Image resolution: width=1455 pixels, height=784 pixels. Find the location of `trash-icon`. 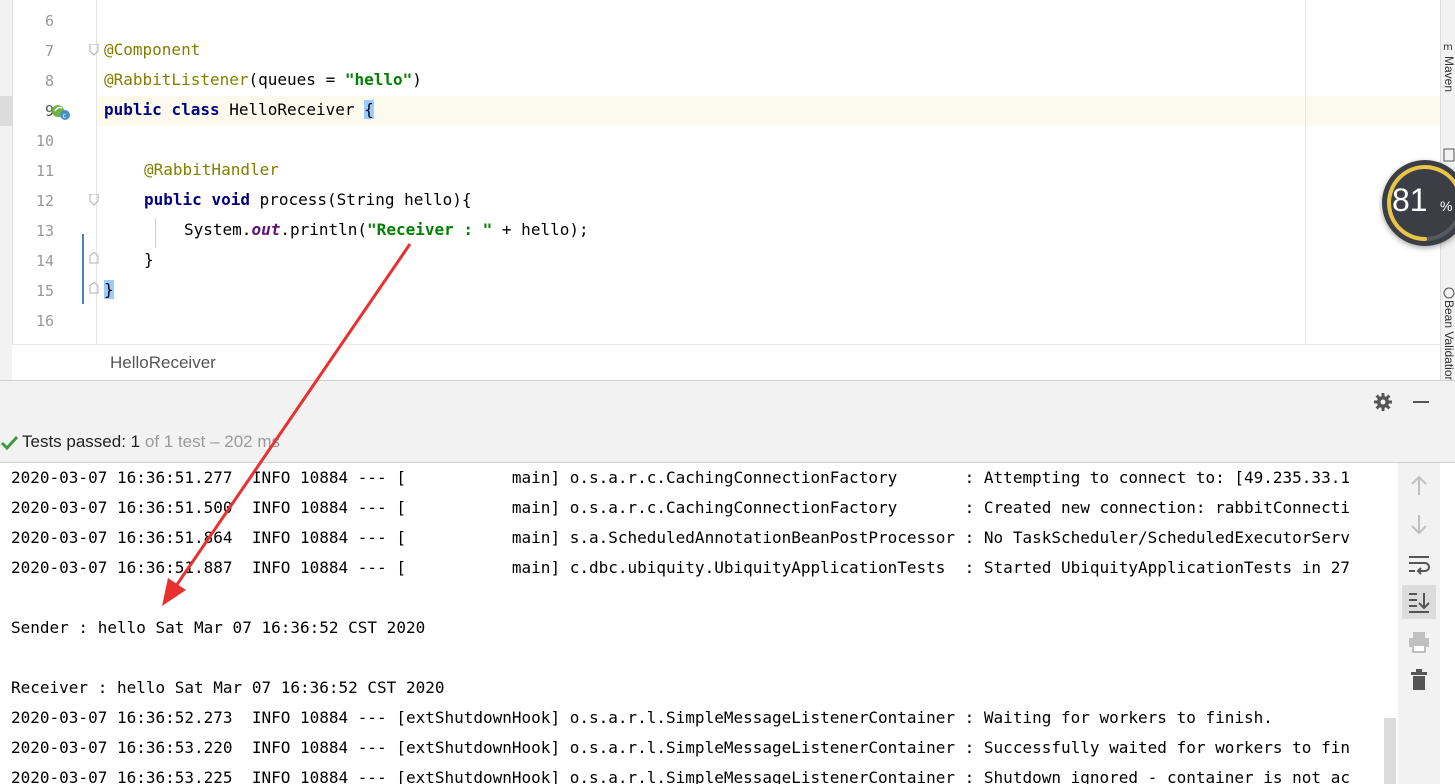

trash-icon is located at coordinates (1419, 680).